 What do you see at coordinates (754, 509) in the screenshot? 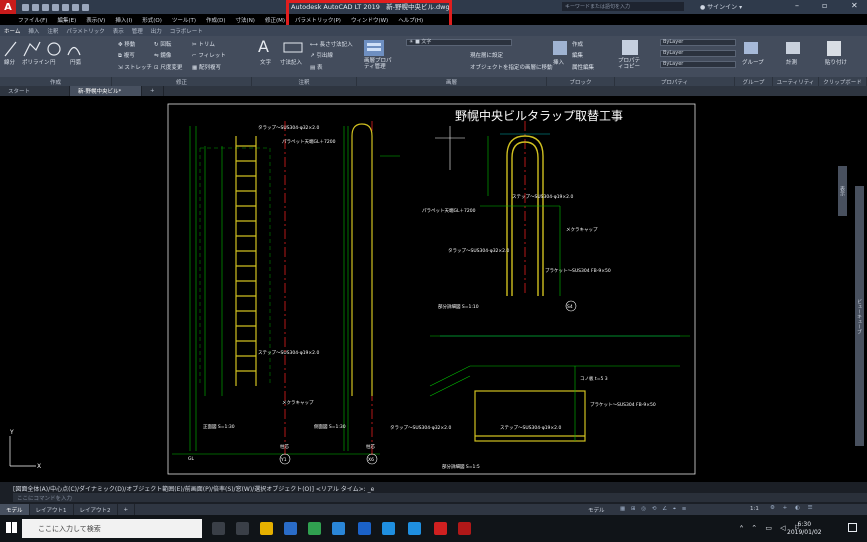
I see `annotation-scale: 1:1` at bounding box center [754, 509].